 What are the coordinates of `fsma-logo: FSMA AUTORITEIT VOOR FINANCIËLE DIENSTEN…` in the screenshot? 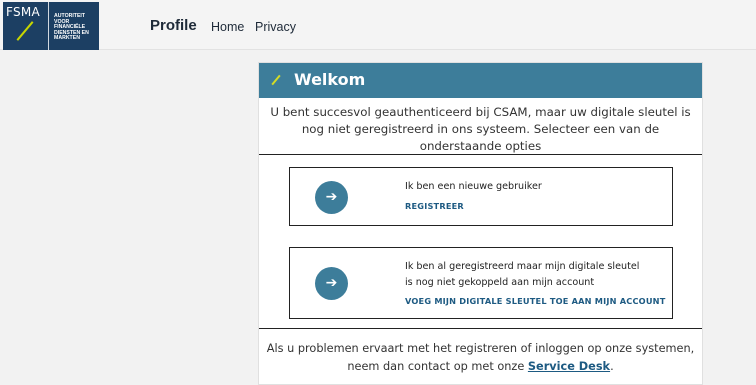 It's located at (51, 26).